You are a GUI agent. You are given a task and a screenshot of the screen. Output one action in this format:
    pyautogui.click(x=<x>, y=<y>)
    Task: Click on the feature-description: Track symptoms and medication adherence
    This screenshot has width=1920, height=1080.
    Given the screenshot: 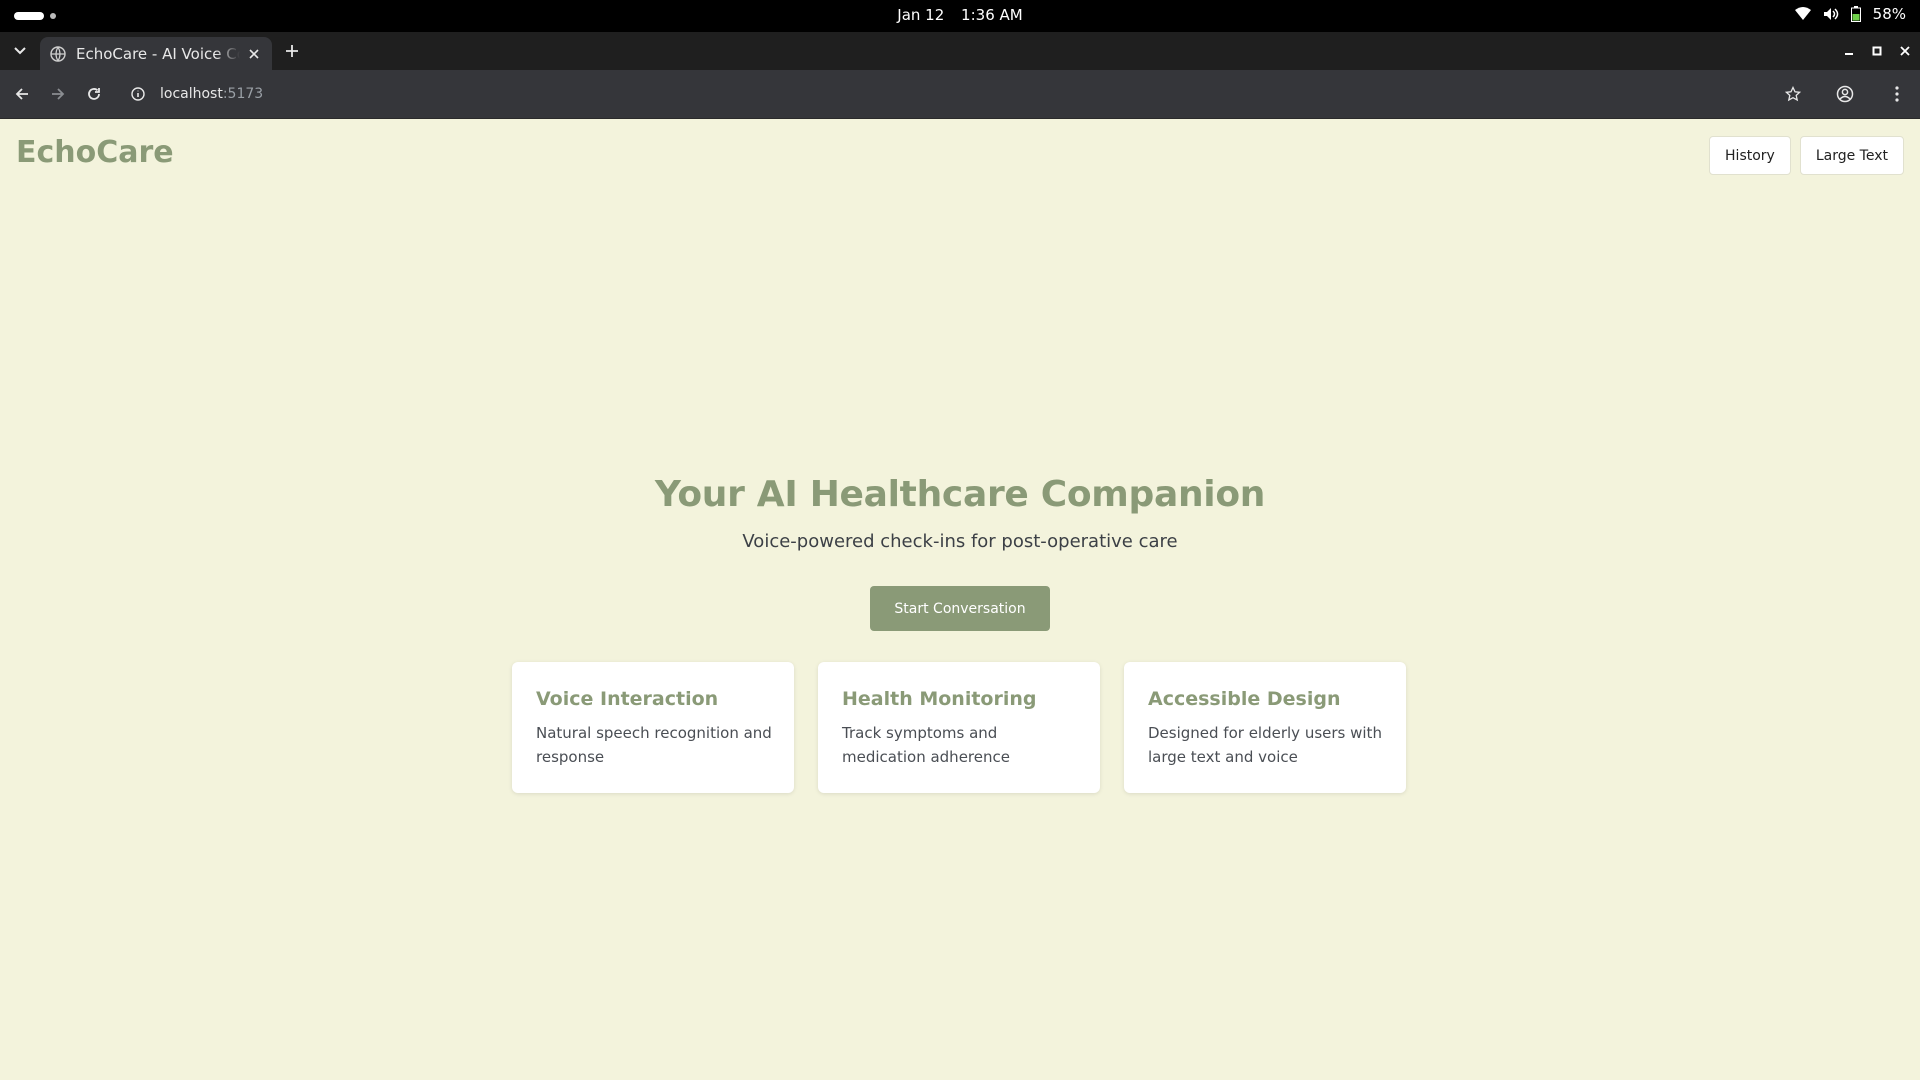 What is the action you would take?
    pyautogui.click(x=926, y=745)
    